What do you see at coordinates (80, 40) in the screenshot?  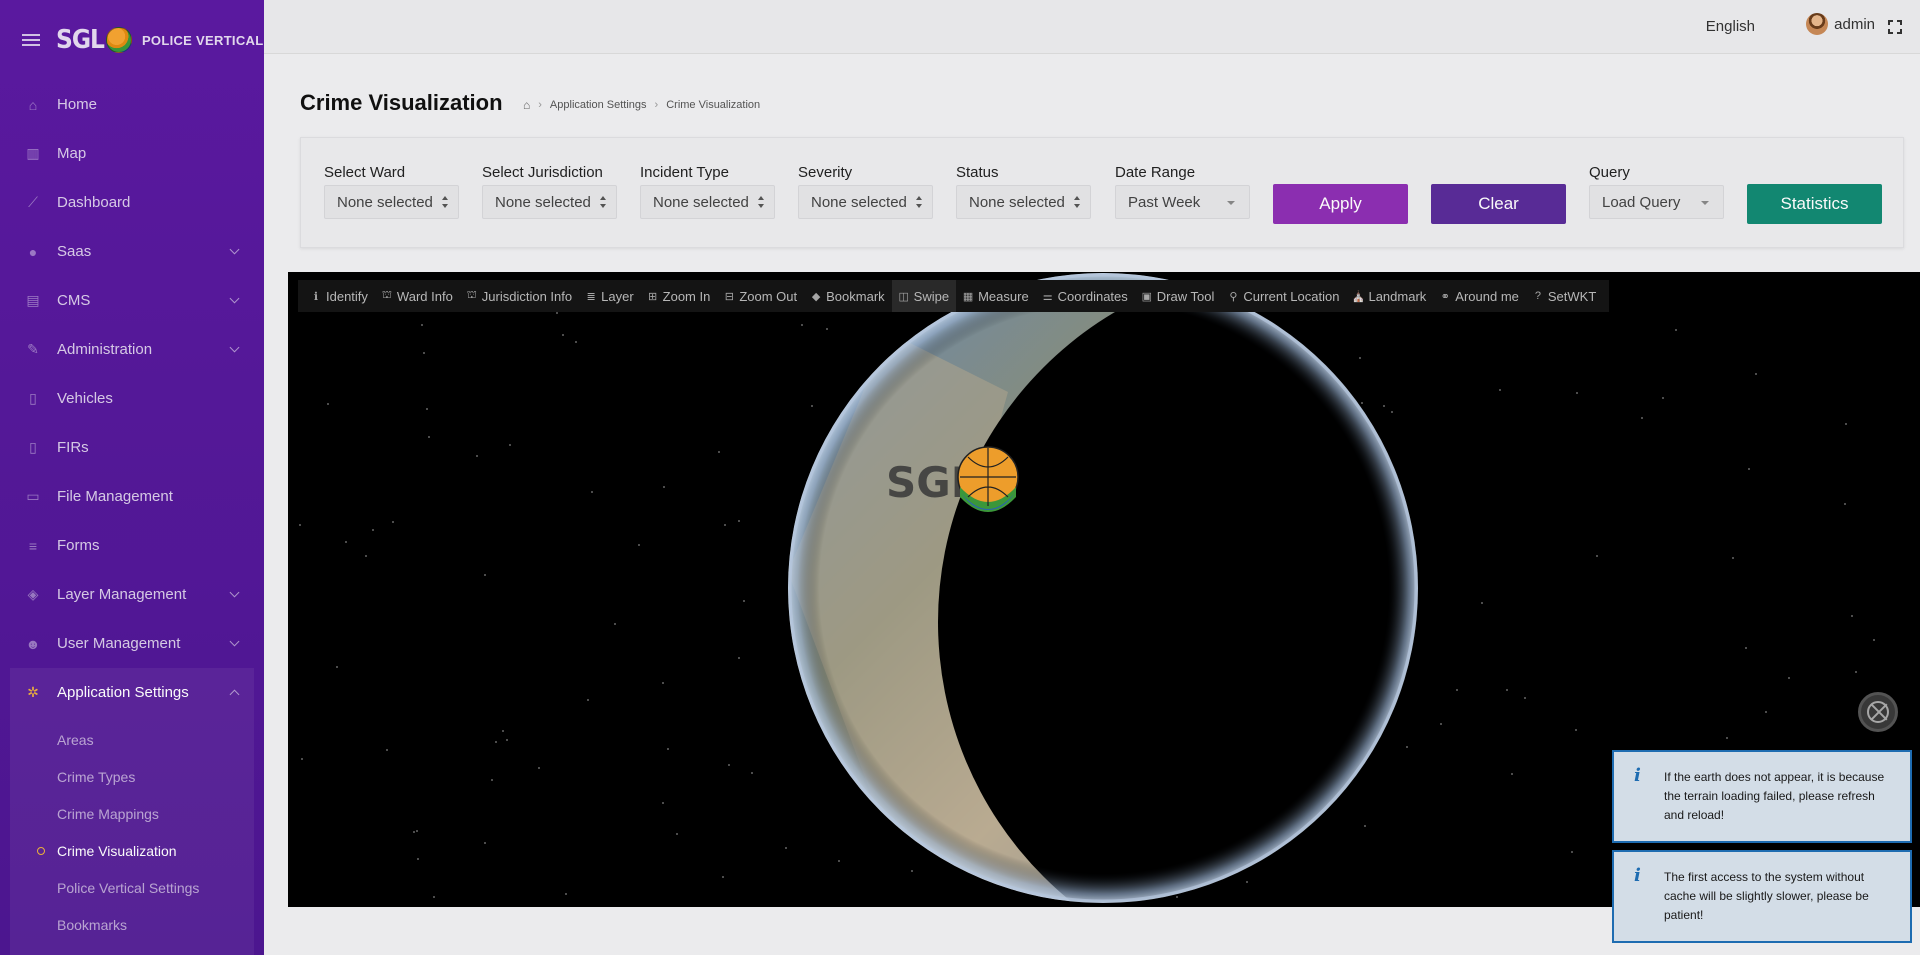 I see `logo-text: SGL` at bounding box center [80, 40].